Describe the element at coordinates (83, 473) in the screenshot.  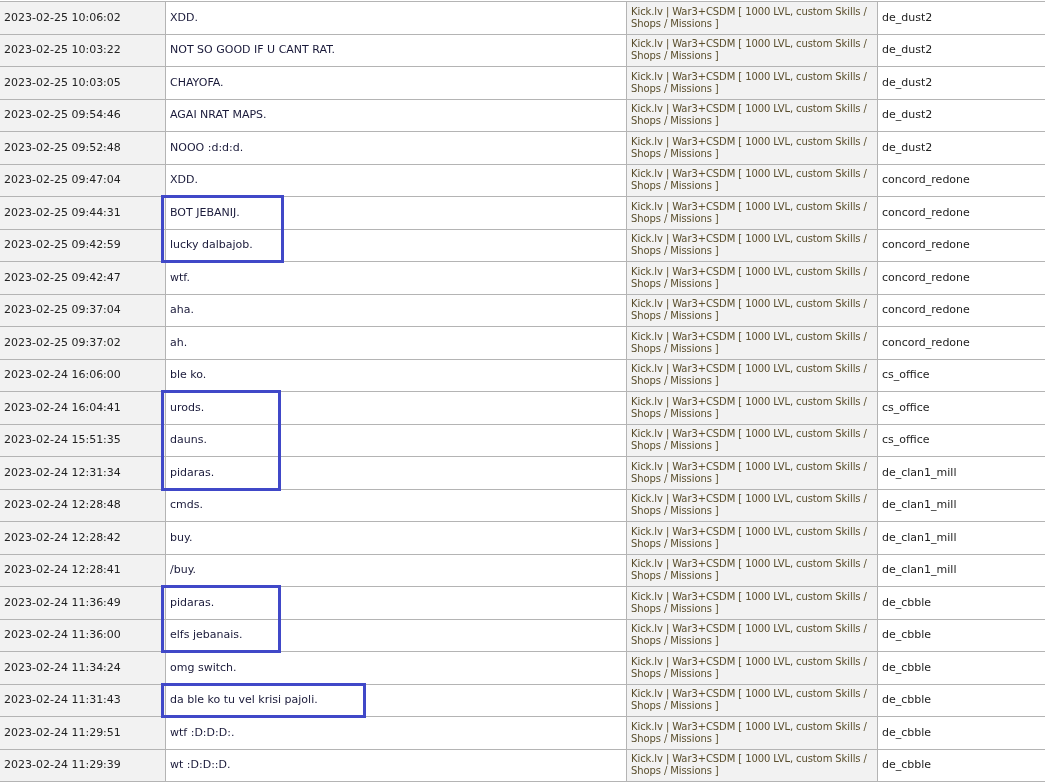
I see `timestamp-cell: 2023-02-24 12:31:34` at that location.